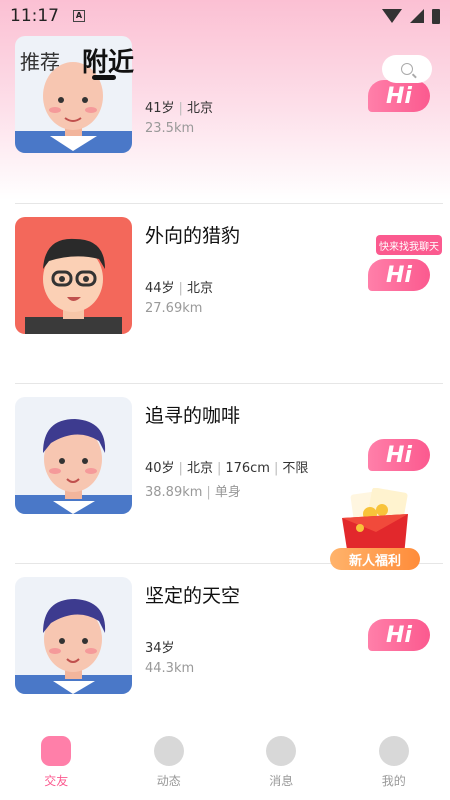 This screenshot has width=450, height=800. What do you see at coordinates (393, 751) in the screenshot?
I see `profile-icon` at bounding box center [393, 751].